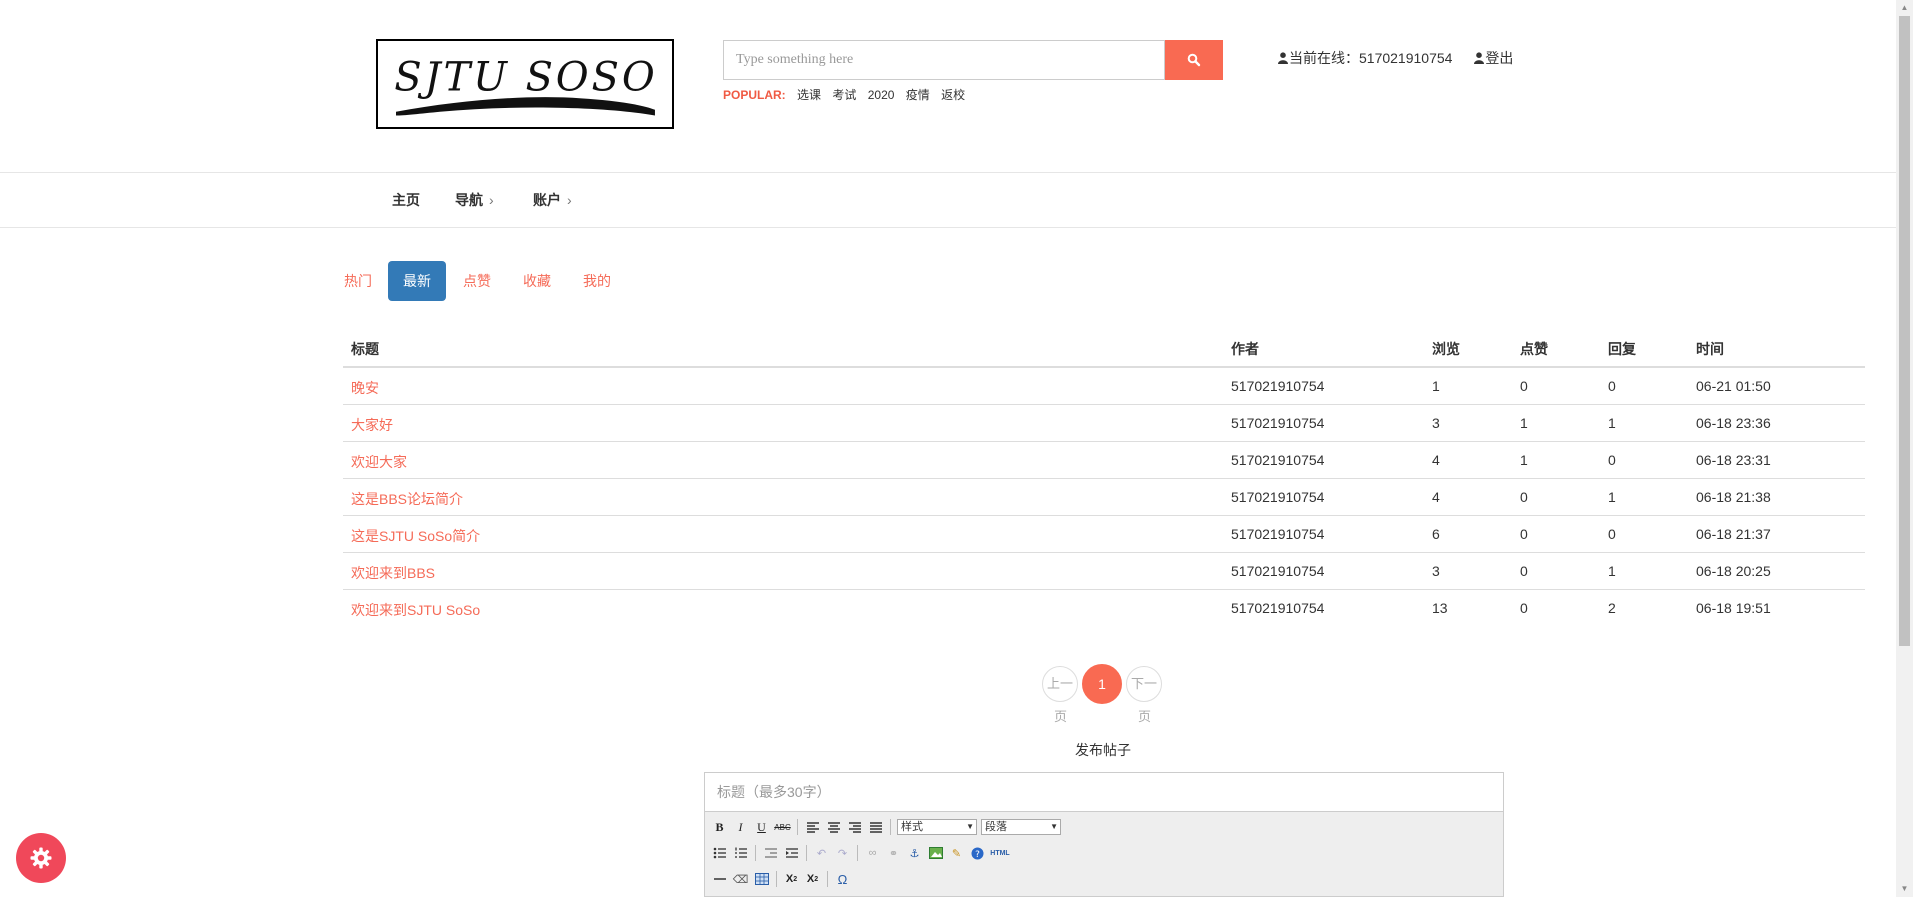 The image size is (1913, 897). Describe the element at coordinates (407, 499) in the screenshot. I see `post-title-link: 这是BBS论坛简介` at that location.